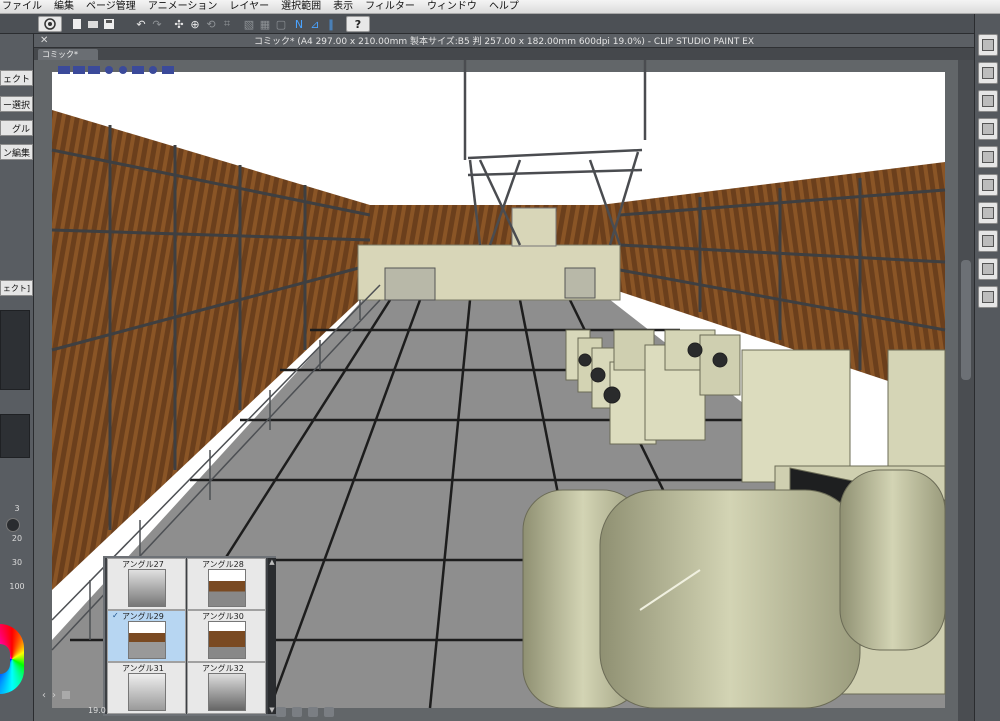  I want to click on help-button: ?, so click(358, 24).